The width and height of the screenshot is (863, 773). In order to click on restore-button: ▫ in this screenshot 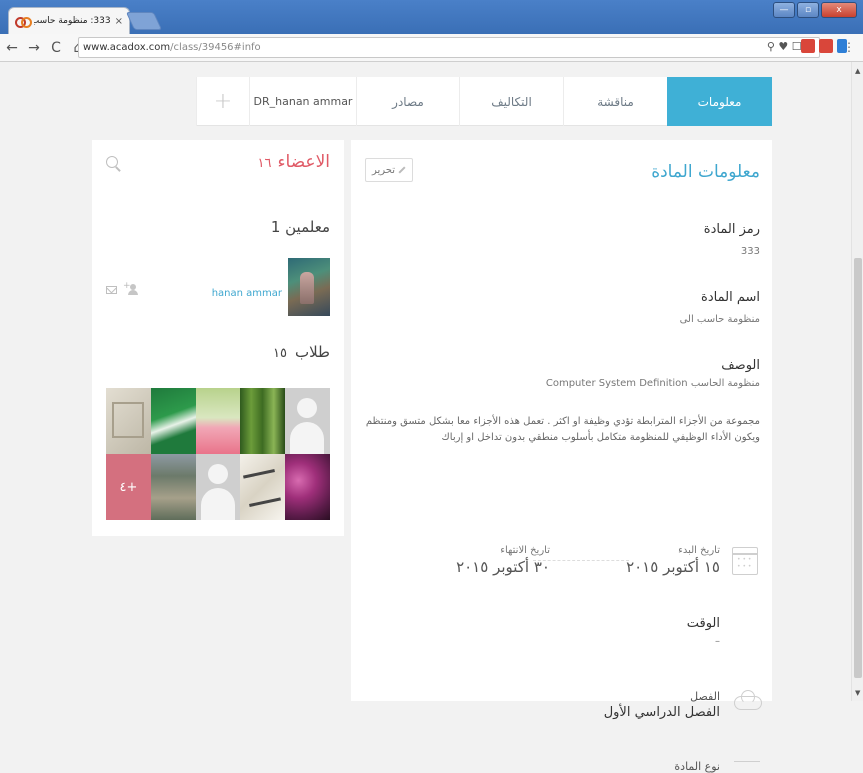, I will do `click(808, 10)`.